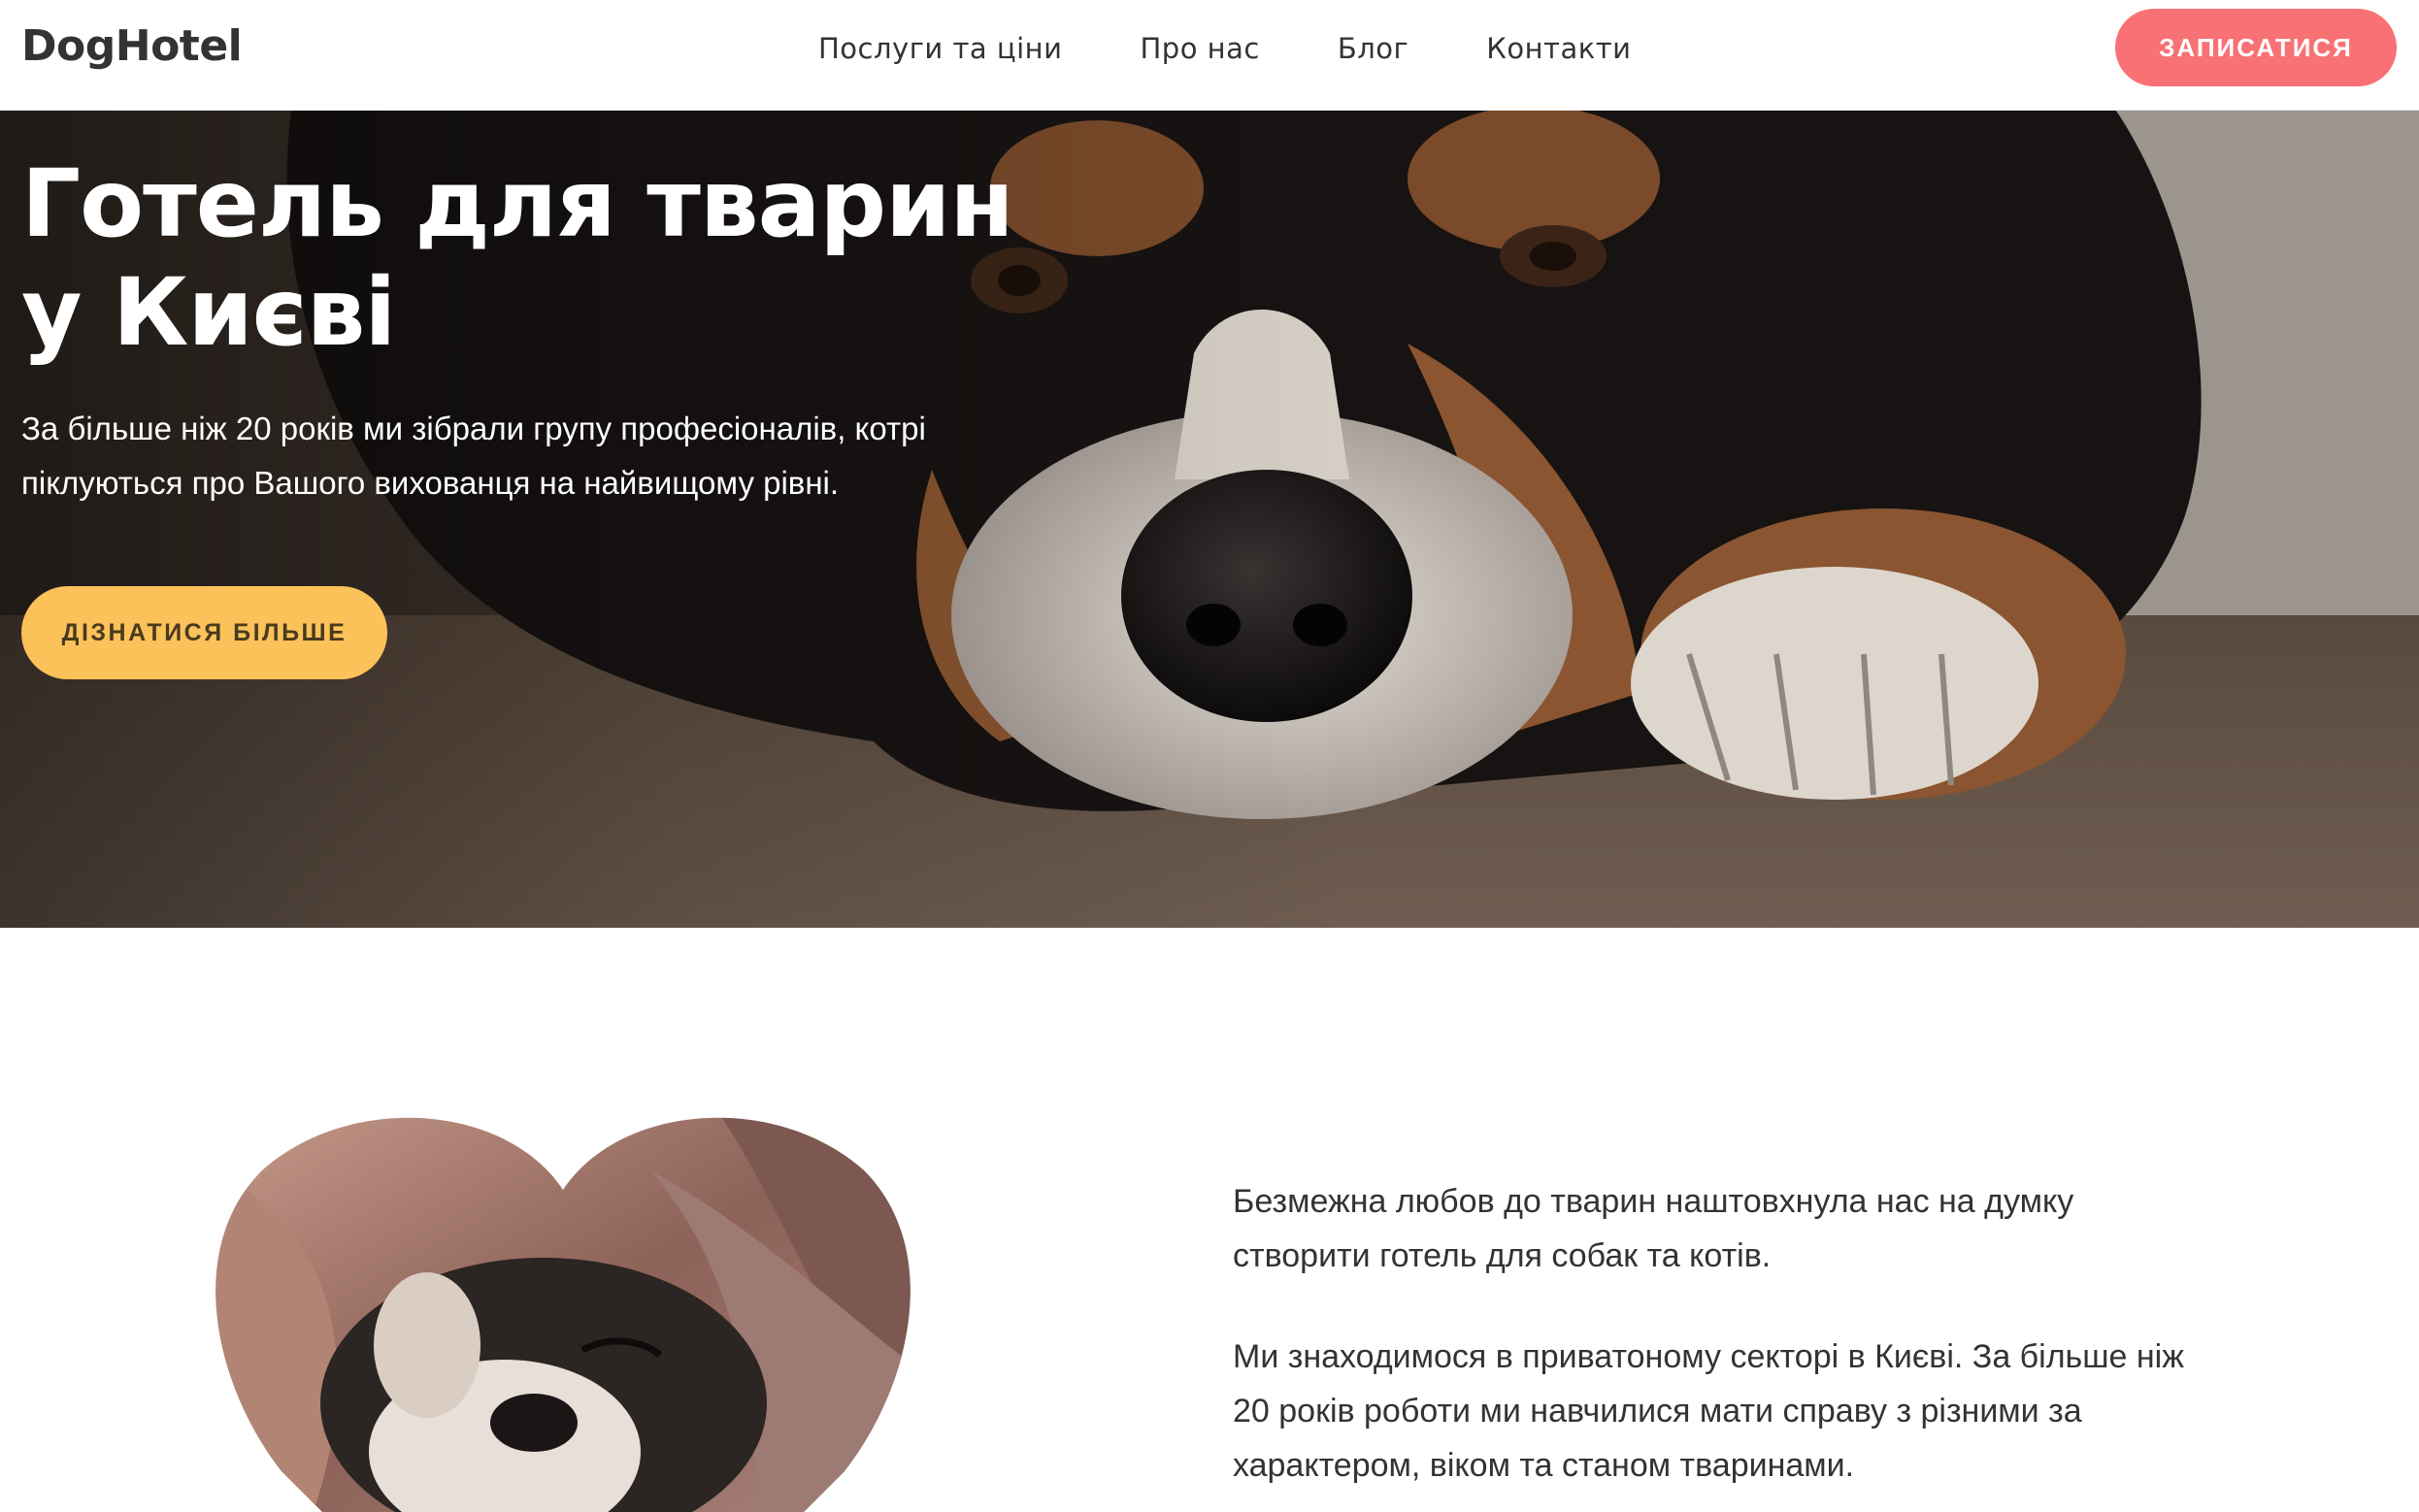  Describe the element at coordinates (2256, 47) in the screenshot. I see `signup-button: ЗАПИСАТИСЯ` at that location.